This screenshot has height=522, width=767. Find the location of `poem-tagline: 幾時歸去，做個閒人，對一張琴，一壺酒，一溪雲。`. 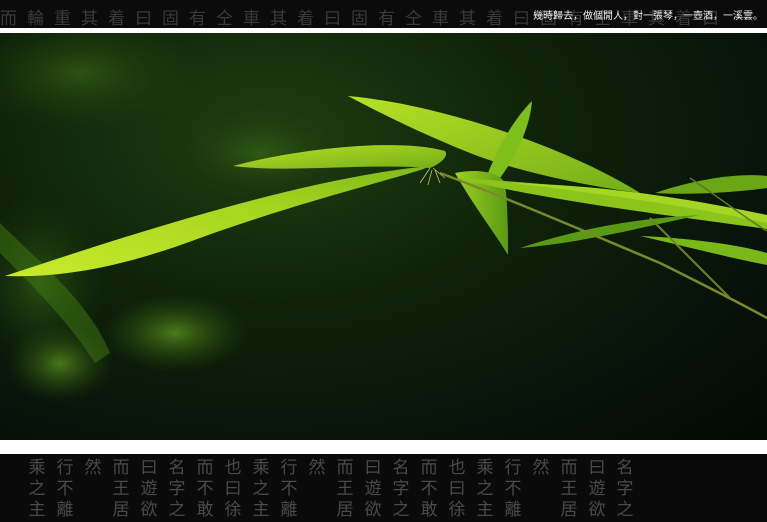

poem-tagline: 幾時歸去，做個閒人，對一張琴，一壺酒，一溪雲。 is located at coordinates (648, 16).